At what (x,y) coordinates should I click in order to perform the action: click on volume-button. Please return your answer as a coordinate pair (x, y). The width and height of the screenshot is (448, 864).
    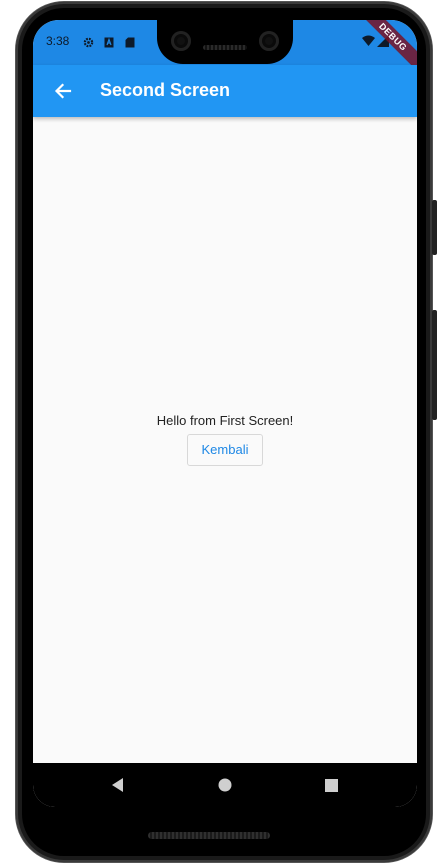
    Looking at the image, I should click on (434, 365).